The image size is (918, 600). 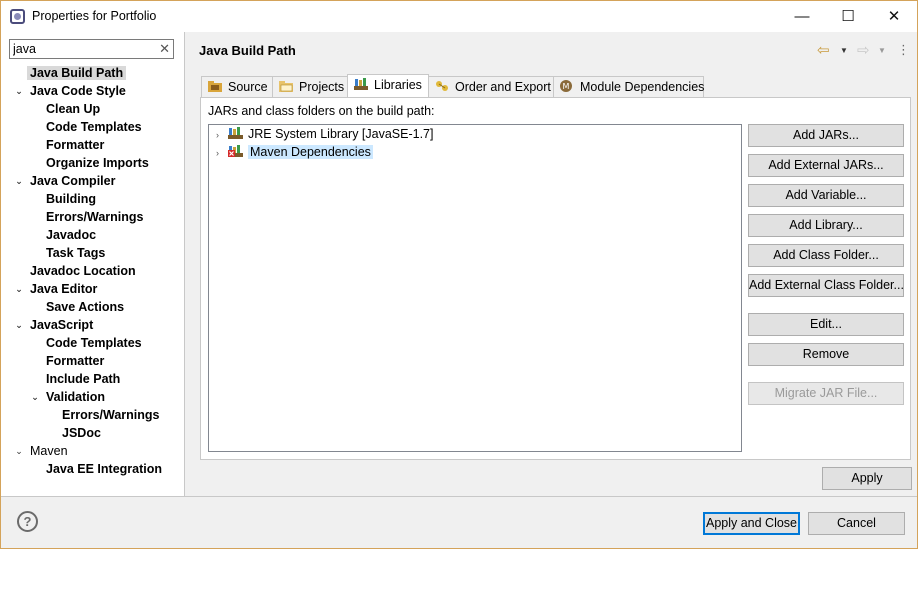 I want to click on tab-order-export: Order and Export, so click(x=491, y=86).